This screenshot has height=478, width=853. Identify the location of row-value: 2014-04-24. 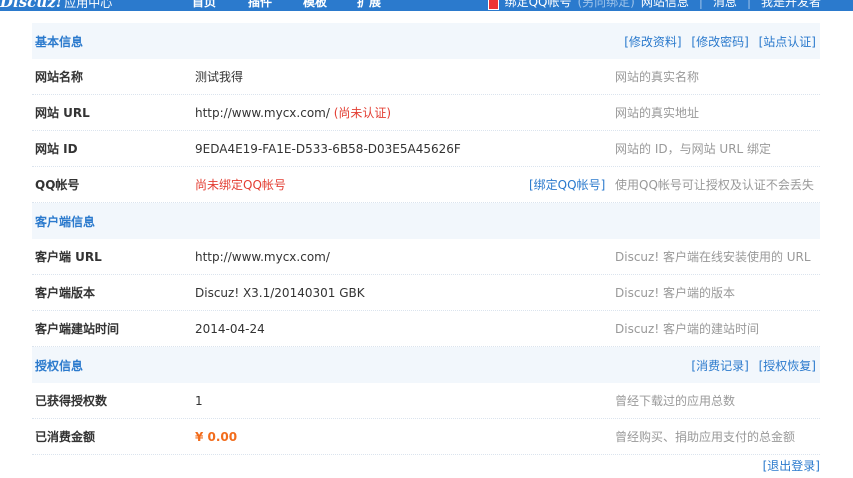
(230, 328).